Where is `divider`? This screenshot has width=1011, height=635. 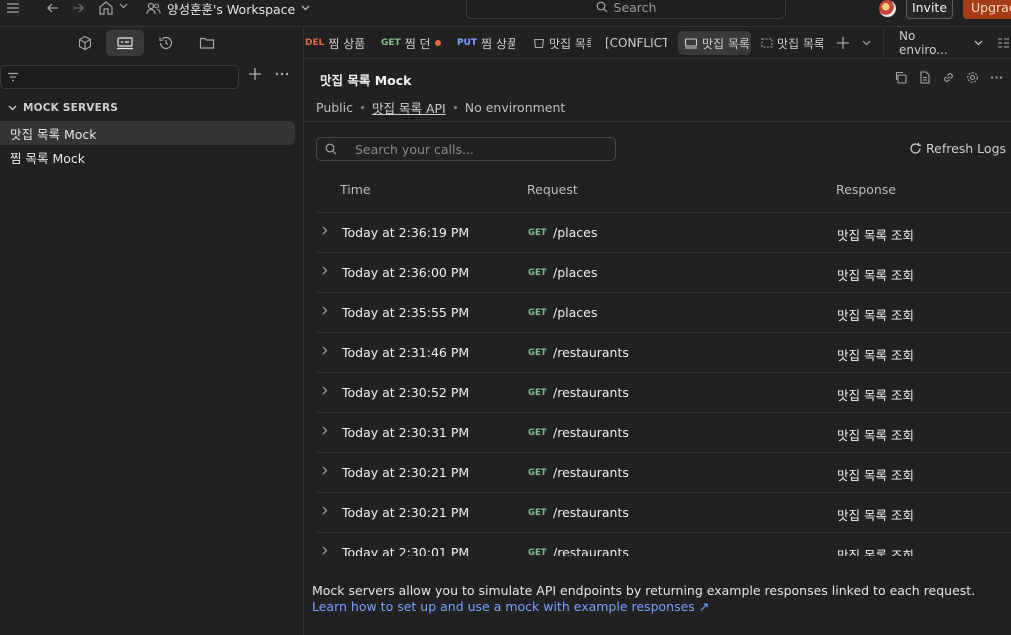 divider is located at coordinates (657, 58).